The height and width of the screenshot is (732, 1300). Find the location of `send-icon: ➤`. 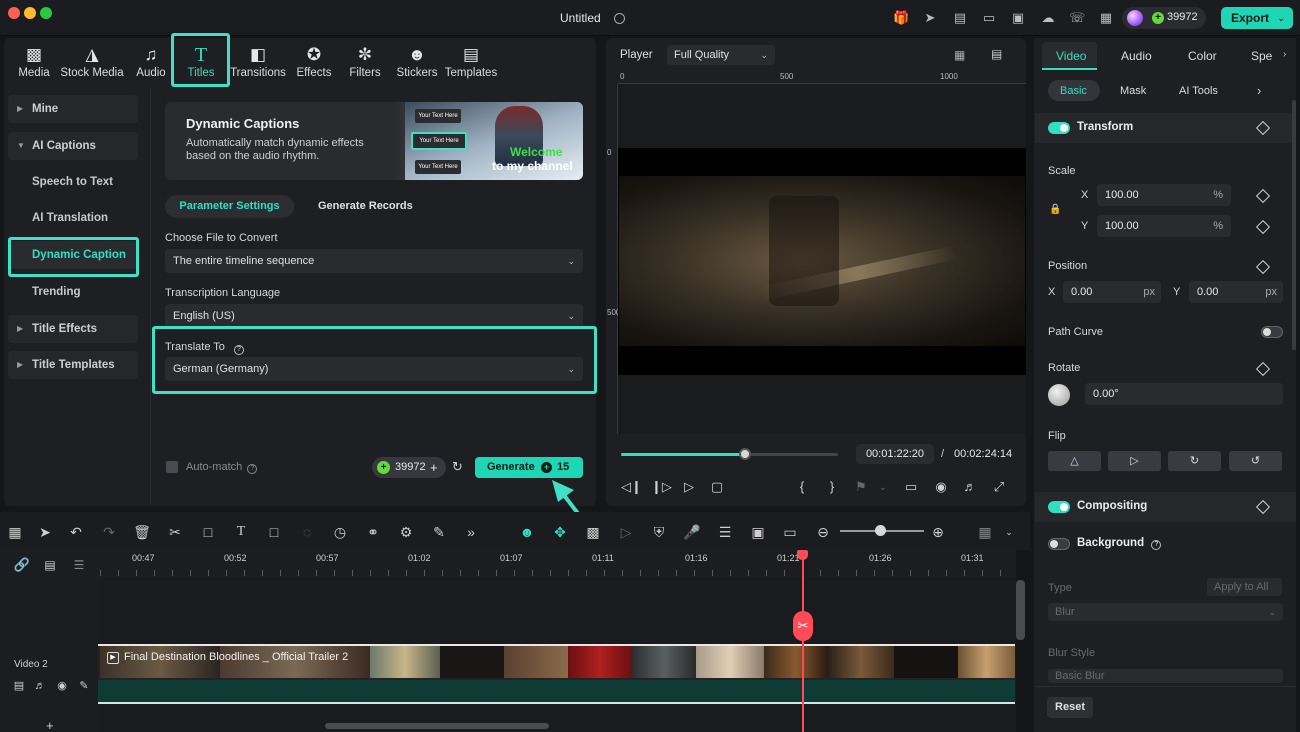

send-icon: ➤ is located at coordinates (930, 18).